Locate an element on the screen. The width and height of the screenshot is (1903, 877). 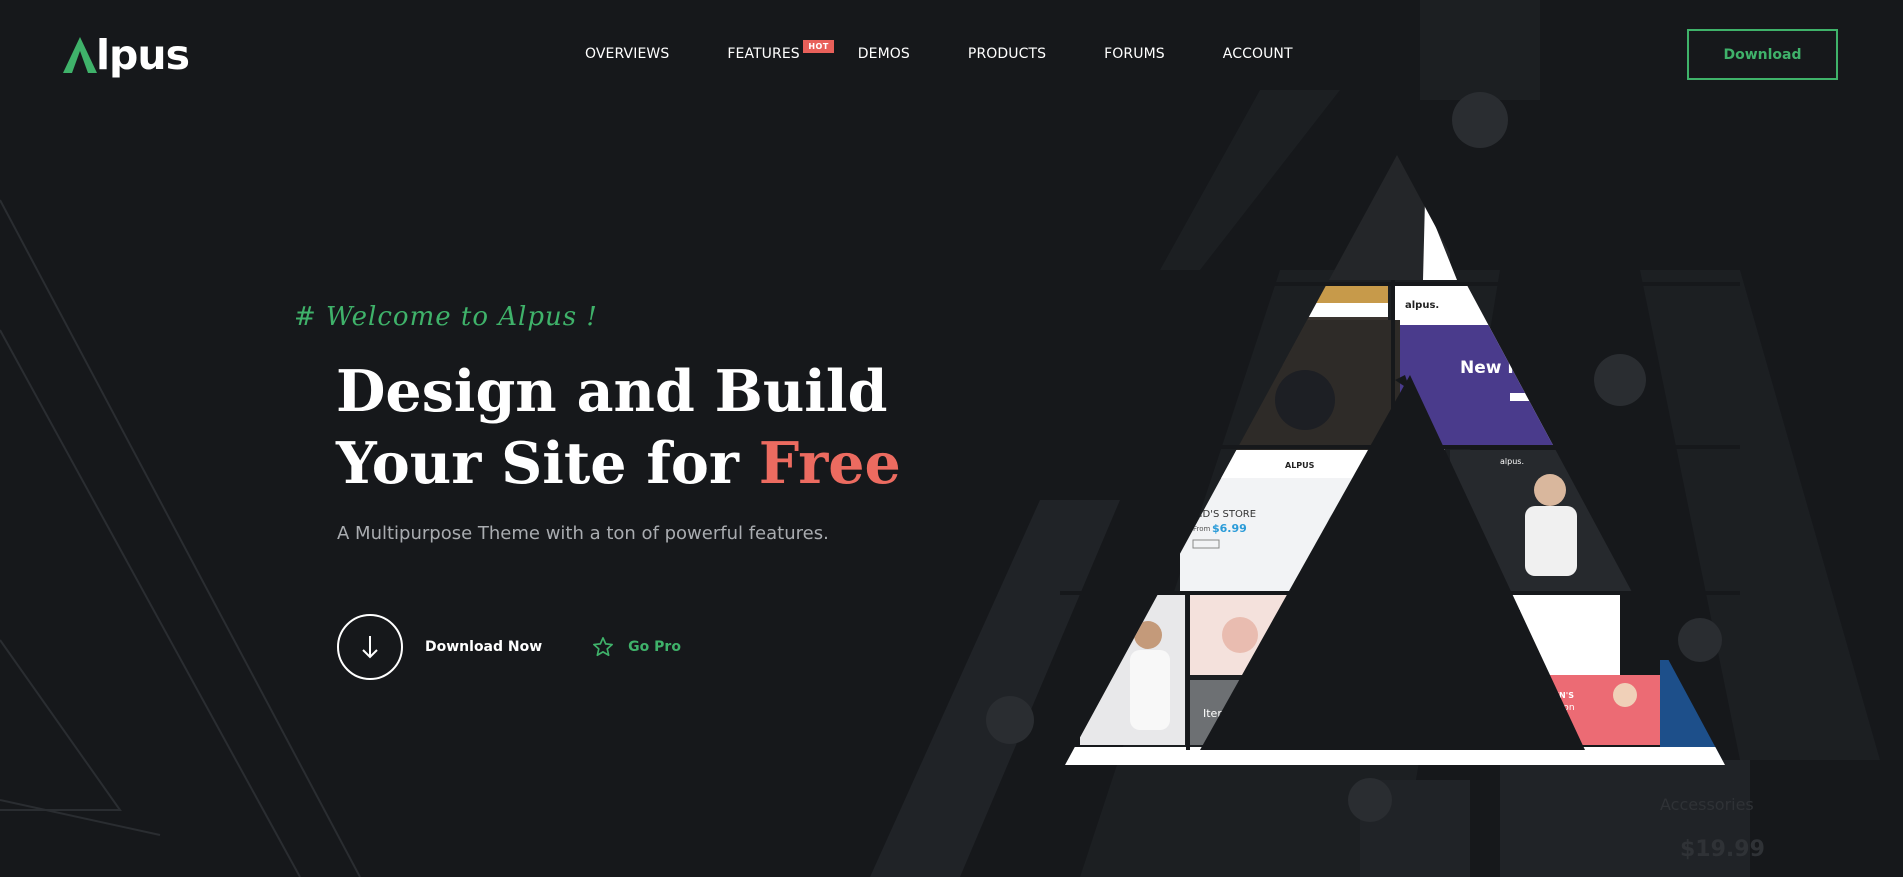
download-now-link: Download Now is located at coordinates (483, 647).